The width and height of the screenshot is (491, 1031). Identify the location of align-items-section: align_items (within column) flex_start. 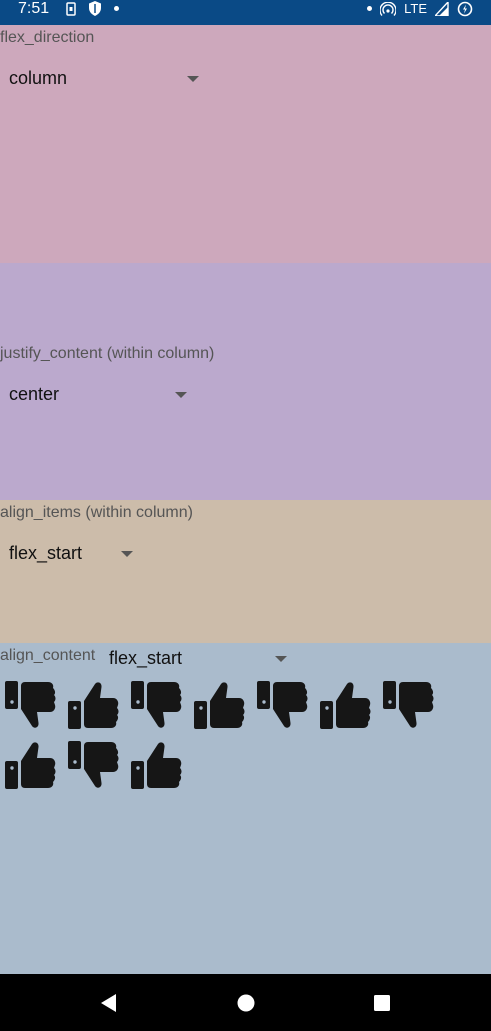
(245, 571).